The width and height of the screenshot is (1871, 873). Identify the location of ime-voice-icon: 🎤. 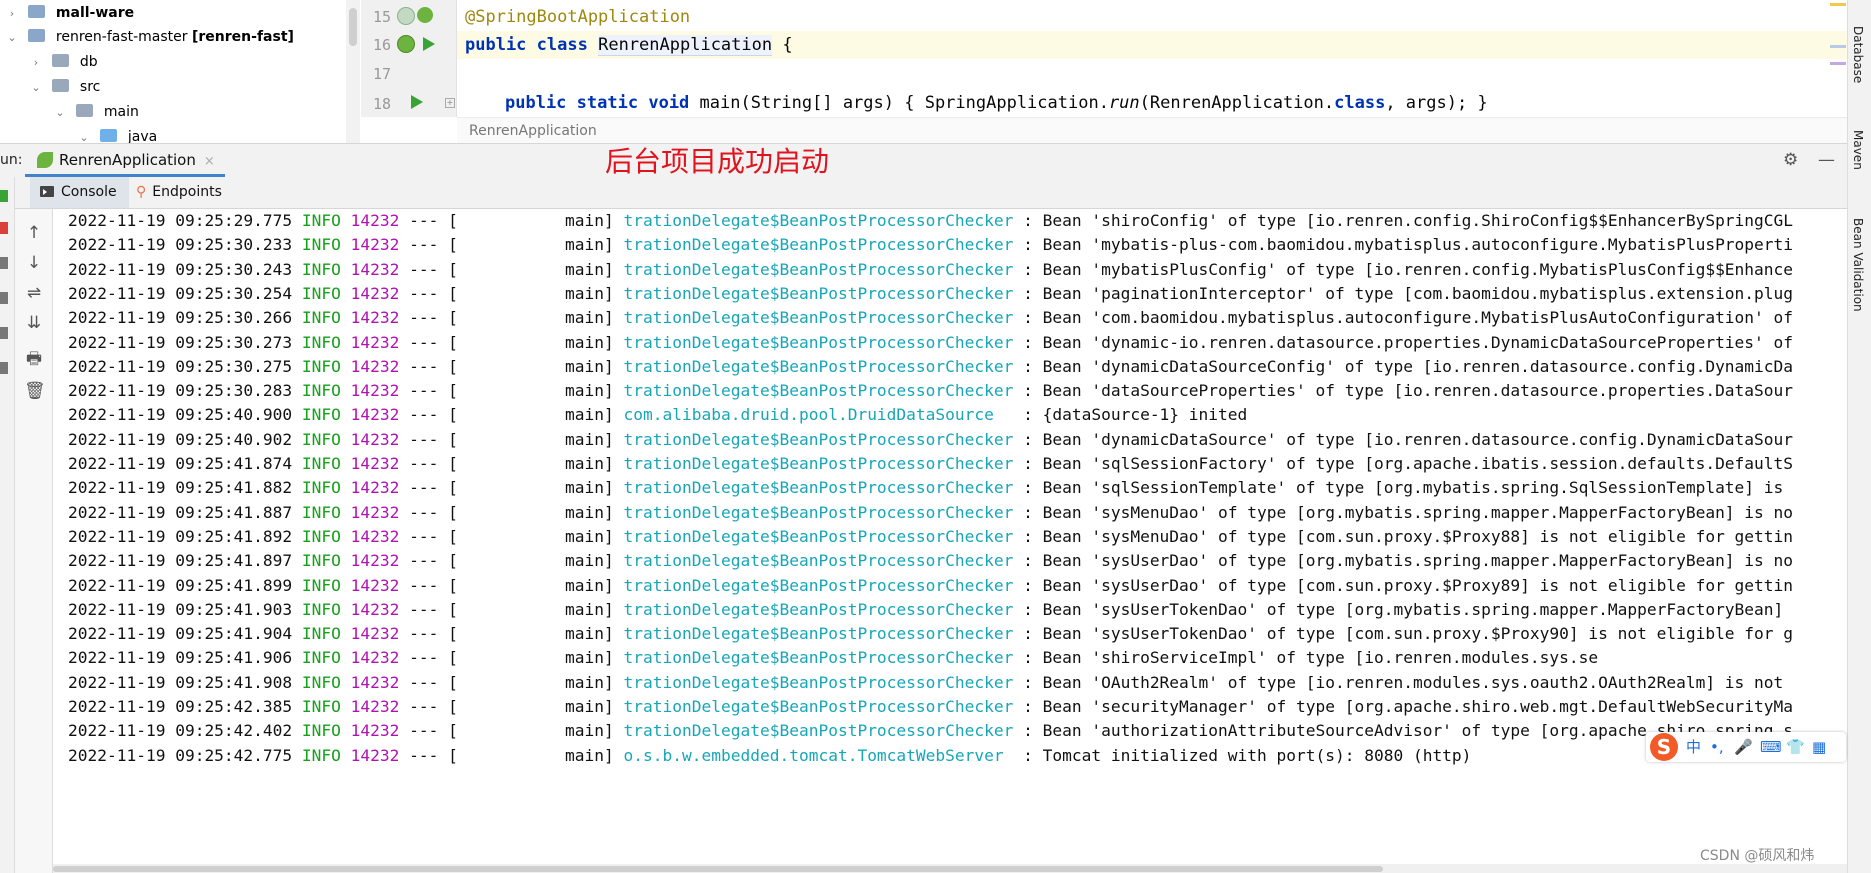
(1743, 747).